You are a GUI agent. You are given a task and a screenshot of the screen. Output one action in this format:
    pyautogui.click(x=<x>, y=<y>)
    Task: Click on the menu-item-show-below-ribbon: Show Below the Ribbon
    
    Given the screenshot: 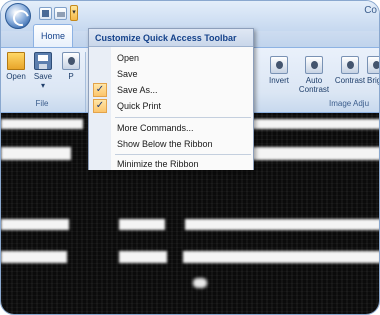 What is the action you would take?
    pyautogui.click(x=171, y=144)
    